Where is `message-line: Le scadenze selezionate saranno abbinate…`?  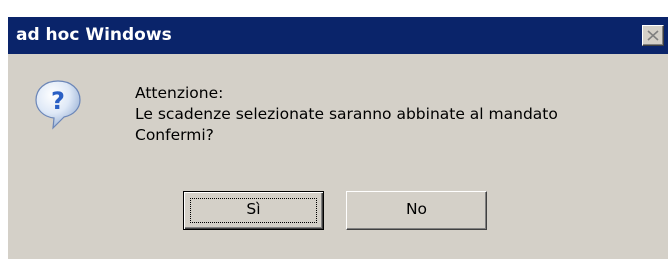
message-line: Le scadenze selezionate saranno abbinate… is located at coordinates (346, 114).